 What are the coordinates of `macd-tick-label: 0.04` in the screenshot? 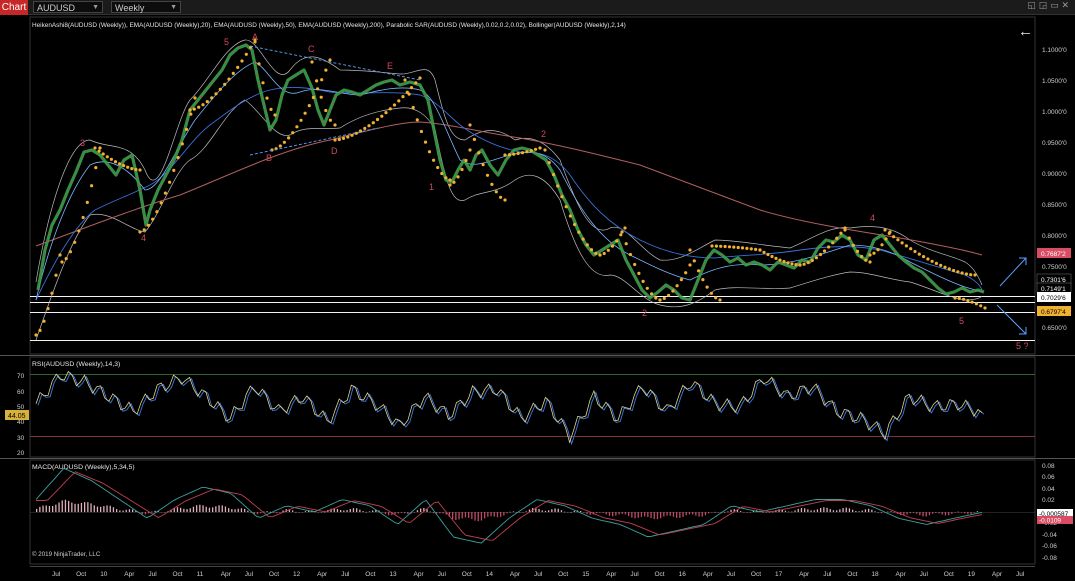 It's located at (1048, 489).